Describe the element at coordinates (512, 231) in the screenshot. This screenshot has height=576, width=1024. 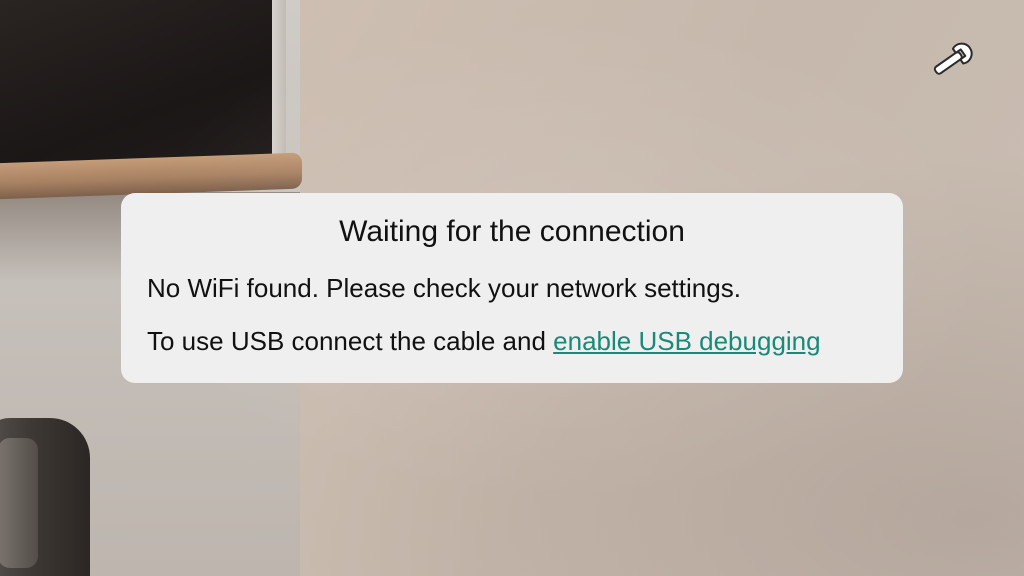
I see `dialog-title: Waiting for the connection` at that location.